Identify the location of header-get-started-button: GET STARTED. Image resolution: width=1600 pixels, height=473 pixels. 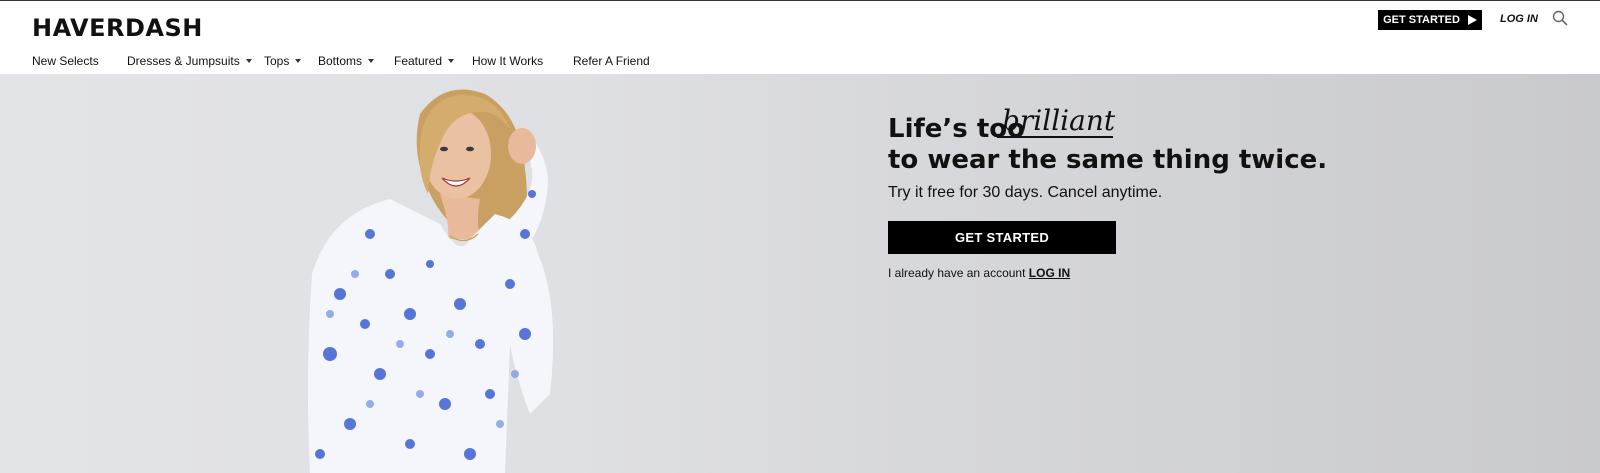
(1430, 20).